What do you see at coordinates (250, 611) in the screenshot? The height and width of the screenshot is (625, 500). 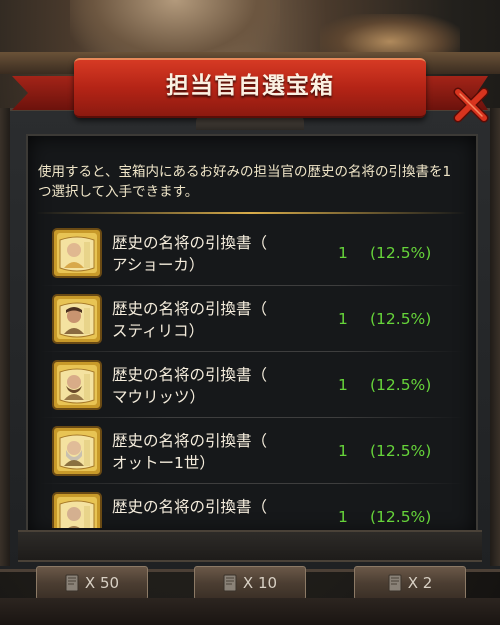 I see `bottom-floor` at bounding box center [250, 611].